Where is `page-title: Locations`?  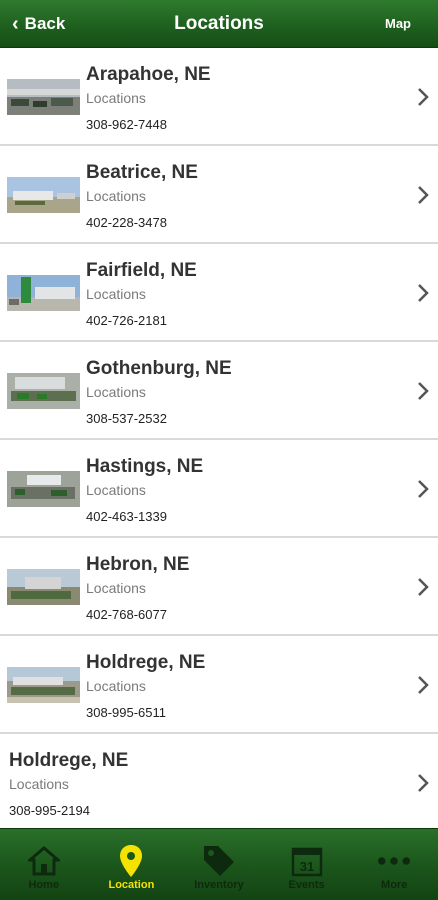 page-title: Locations is located at coordinates (219, 23).